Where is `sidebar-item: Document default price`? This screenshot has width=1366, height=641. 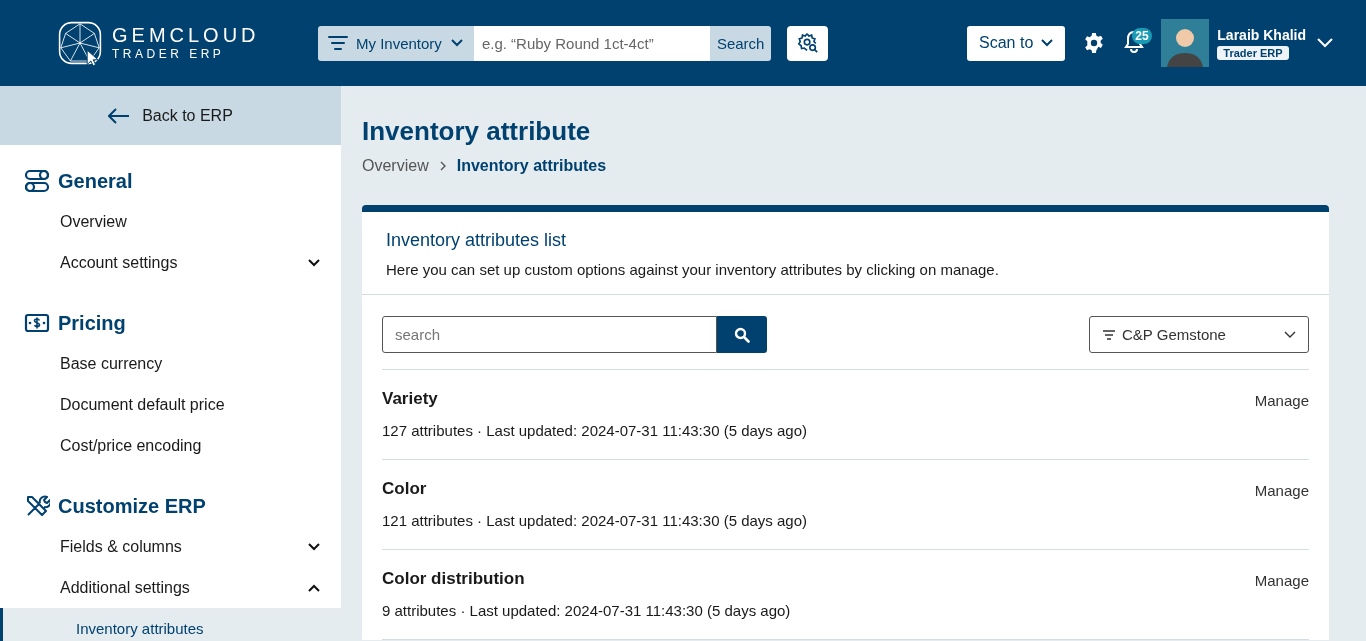 sidebar-item: Document default price is located at coordinates (170, 404).